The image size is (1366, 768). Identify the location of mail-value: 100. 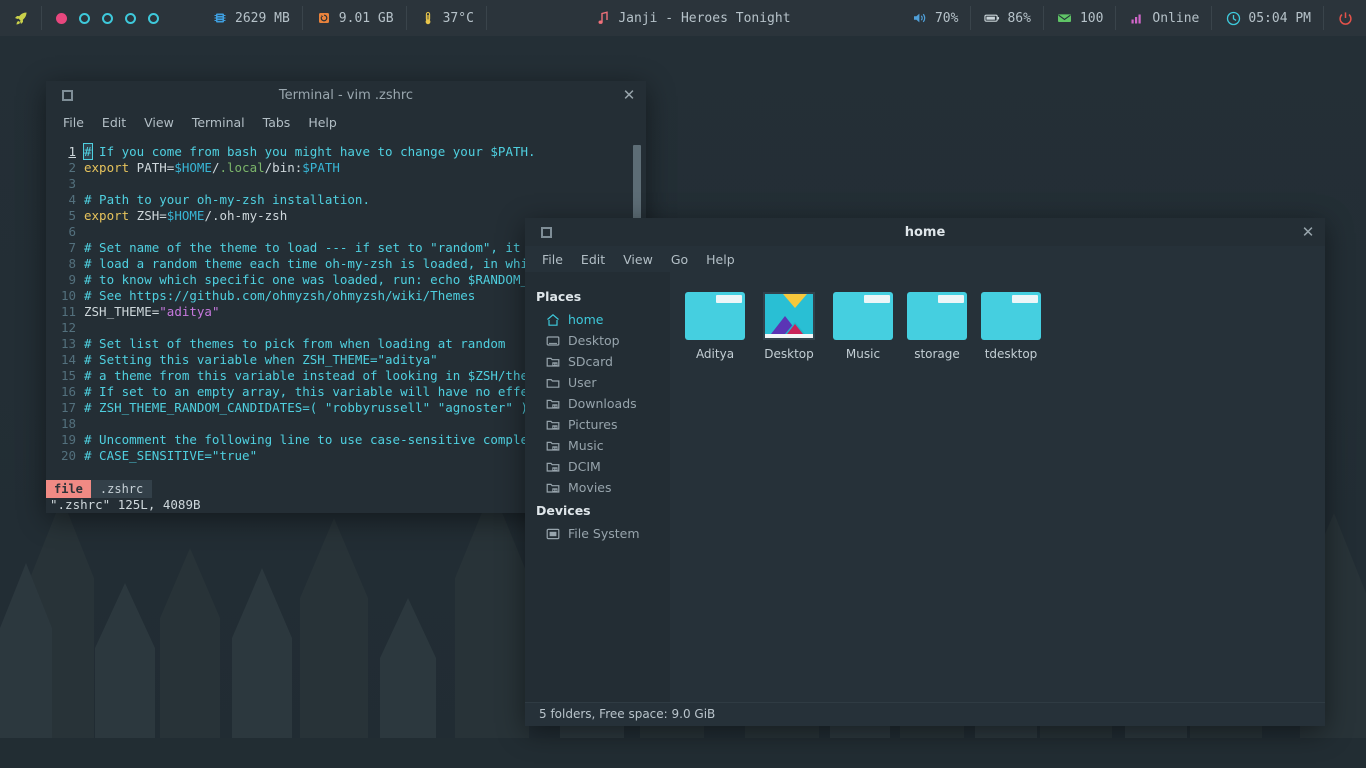
(1091, 18).